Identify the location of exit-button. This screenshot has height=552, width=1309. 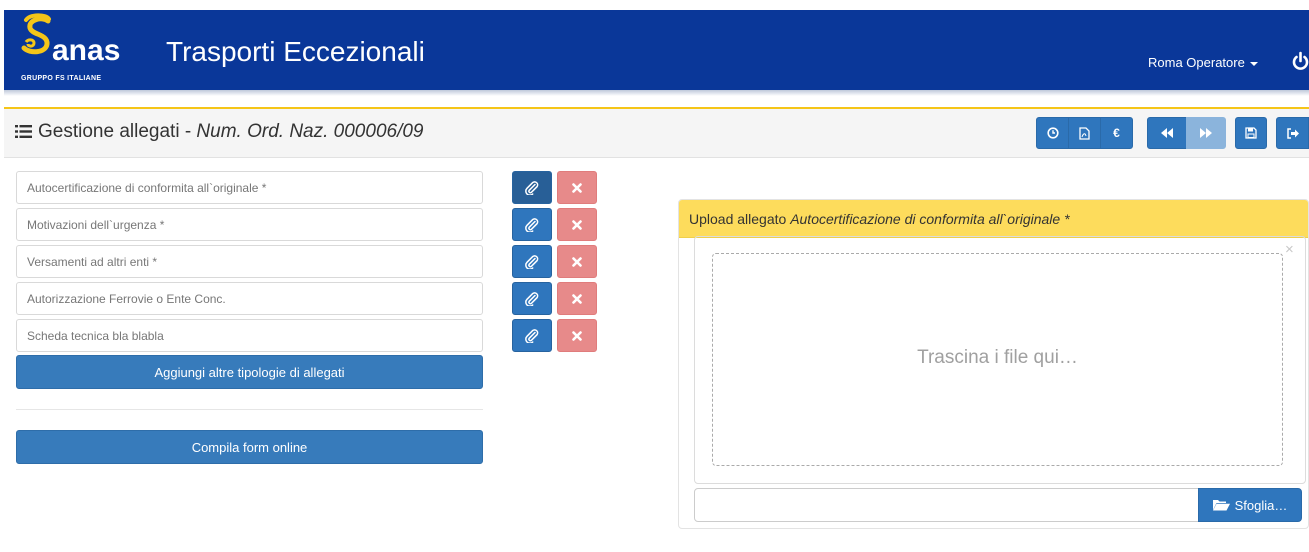
(1292, 133).